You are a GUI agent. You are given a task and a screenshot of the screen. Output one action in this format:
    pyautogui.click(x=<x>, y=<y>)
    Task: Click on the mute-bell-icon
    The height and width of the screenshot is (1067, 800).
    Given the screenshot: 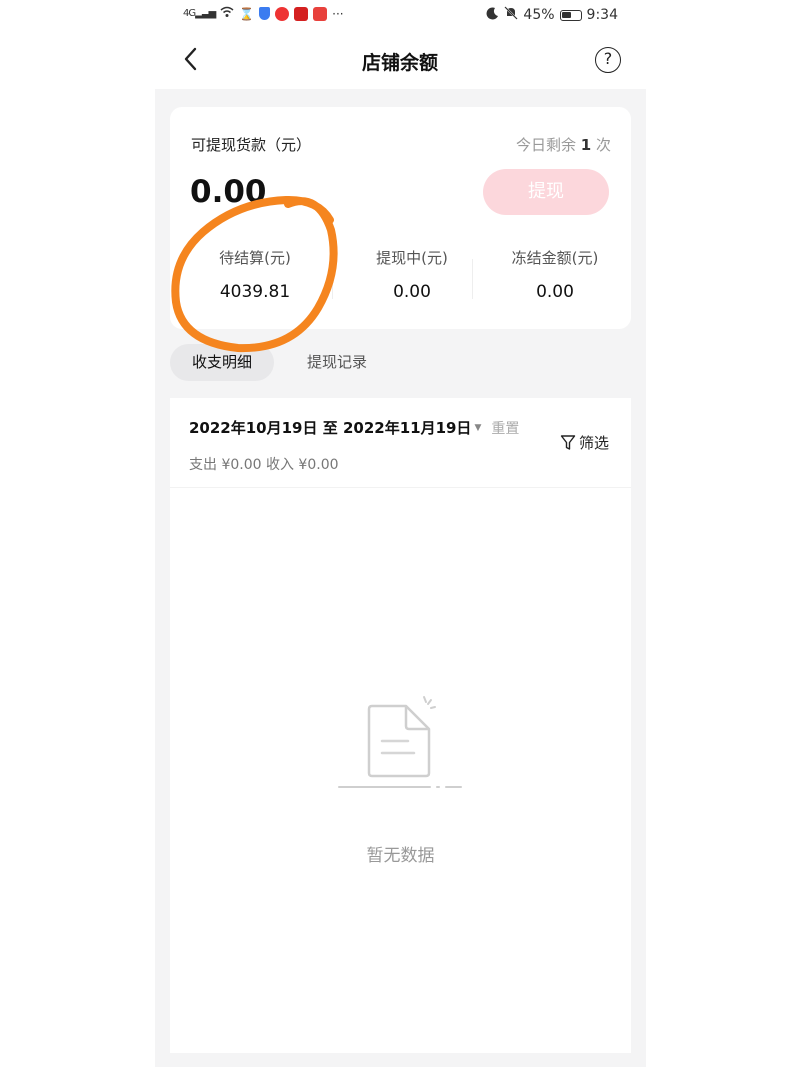 What is the action you would take?
    pyautogui.click(x=511, y=15)
    